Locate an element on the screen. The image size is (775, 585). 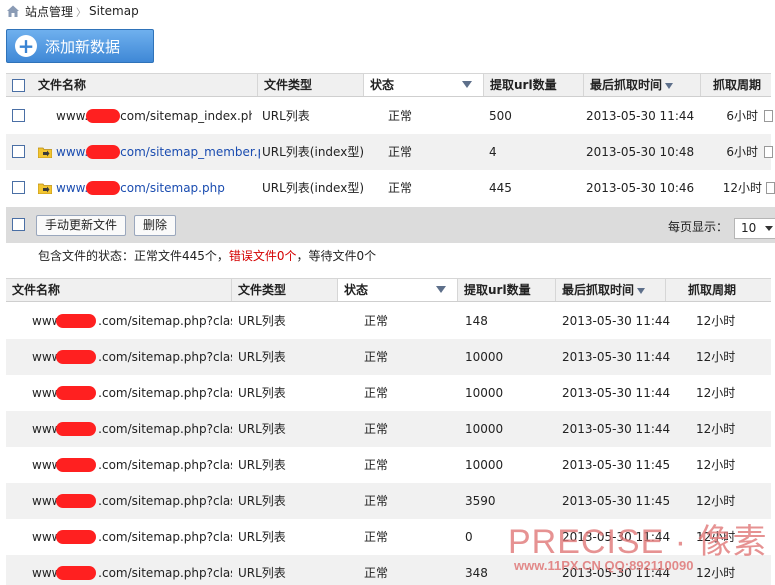
per-page-select: 10 is located at coordinates (754, 228).